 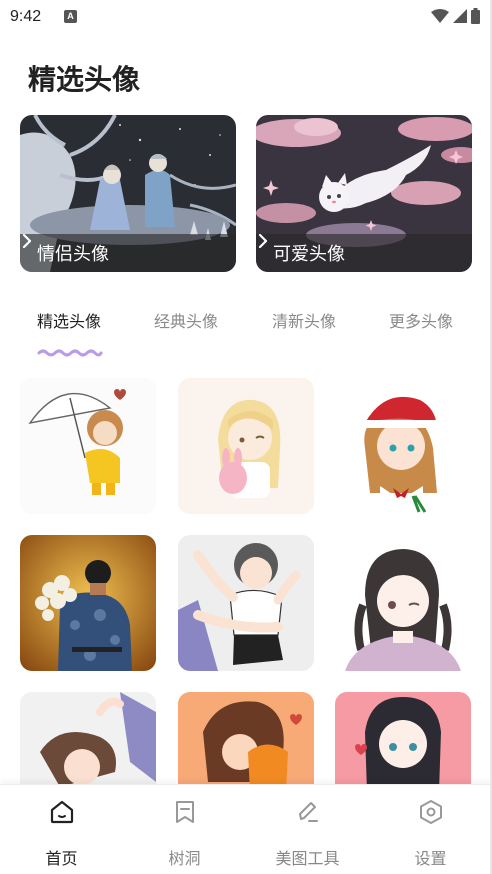 I want to click on avatar-winking-girl, so click(x=403, y=603).